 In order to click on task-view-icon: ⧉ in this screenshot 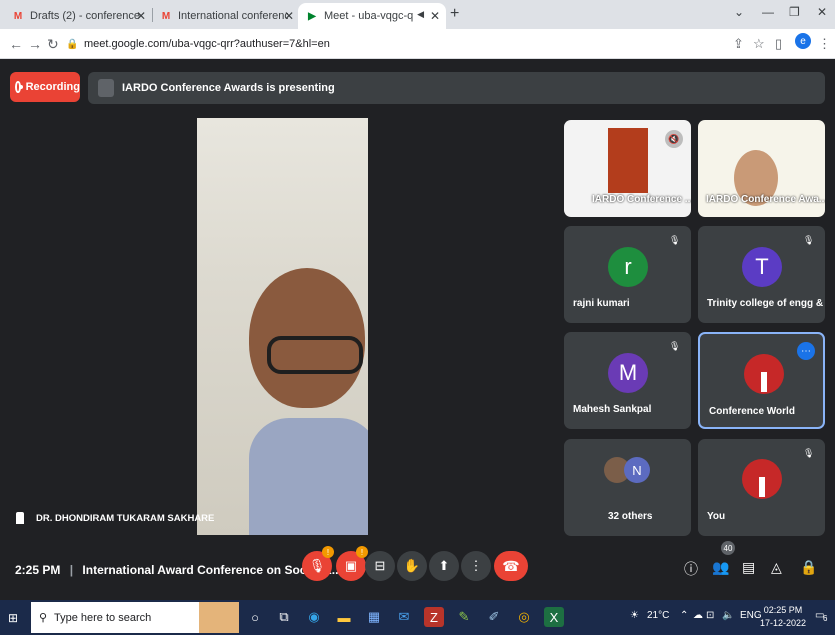, I will do `click(284, 617)`.